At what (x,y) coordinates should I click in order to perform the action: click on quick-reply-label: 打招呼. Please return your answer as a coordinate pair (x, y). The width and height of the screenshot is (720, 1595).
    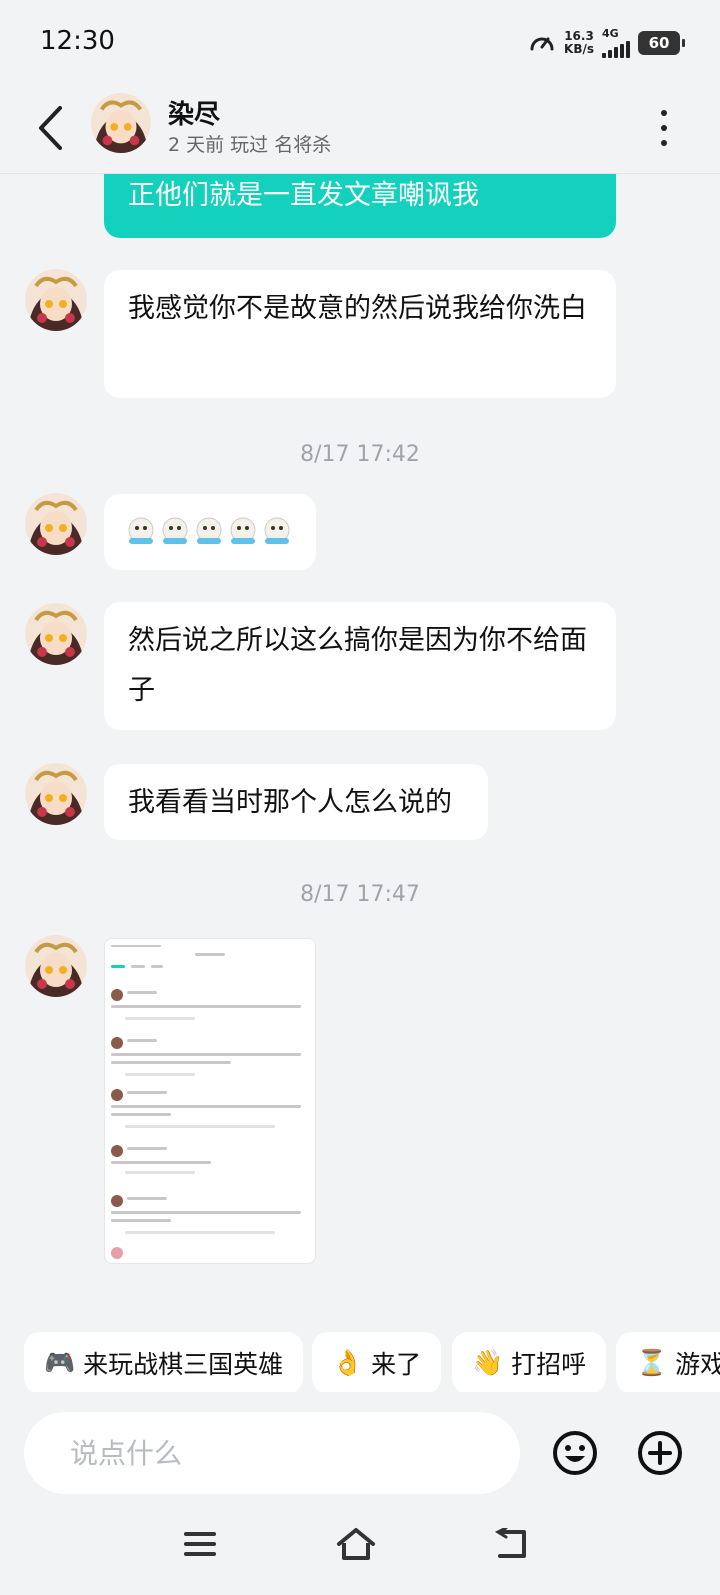
    Looking at the image, I should click on (549, 1364).